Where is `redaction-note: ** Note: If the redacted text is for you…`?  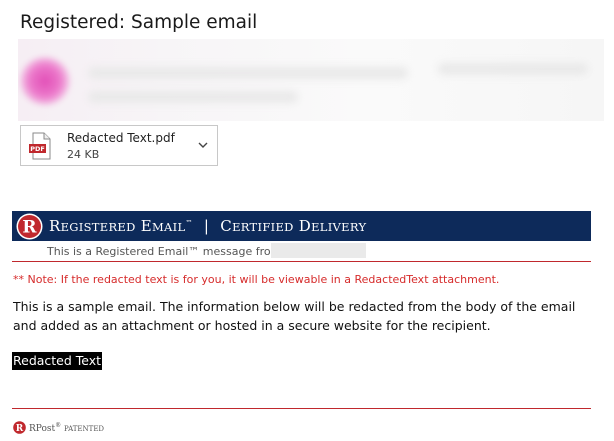
redaction-note: ** Note: If the redacted text is for you… is located at coordinates (256, 279).